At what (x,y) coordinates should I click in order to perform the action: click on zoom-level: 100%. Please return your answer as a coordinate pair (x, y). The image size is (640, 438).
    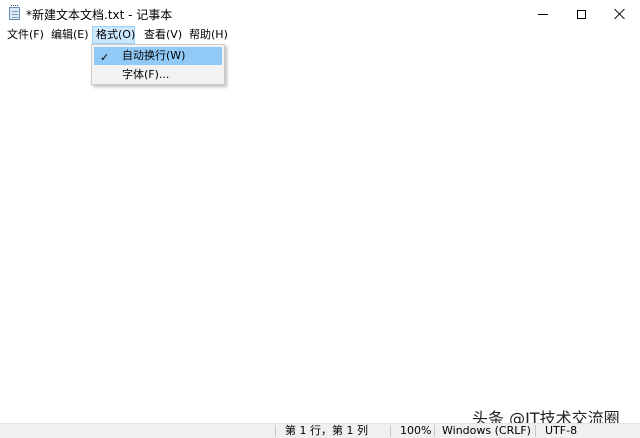
    Looking at the image, I should click on (416, 430).